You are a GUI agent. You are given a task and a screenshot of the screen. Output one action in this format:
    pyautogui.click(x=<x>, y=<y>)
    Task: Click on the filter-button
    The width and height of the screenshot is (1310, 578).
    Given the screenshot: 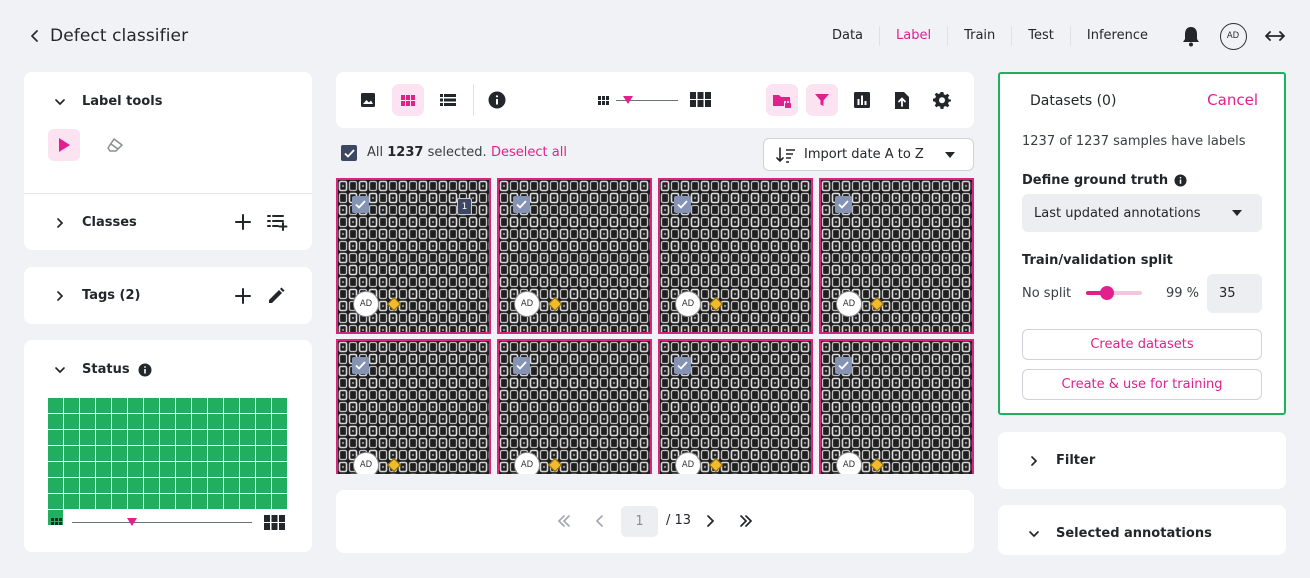 What is the action you would take?
    pyautogui.click(x=822, y=100)
    